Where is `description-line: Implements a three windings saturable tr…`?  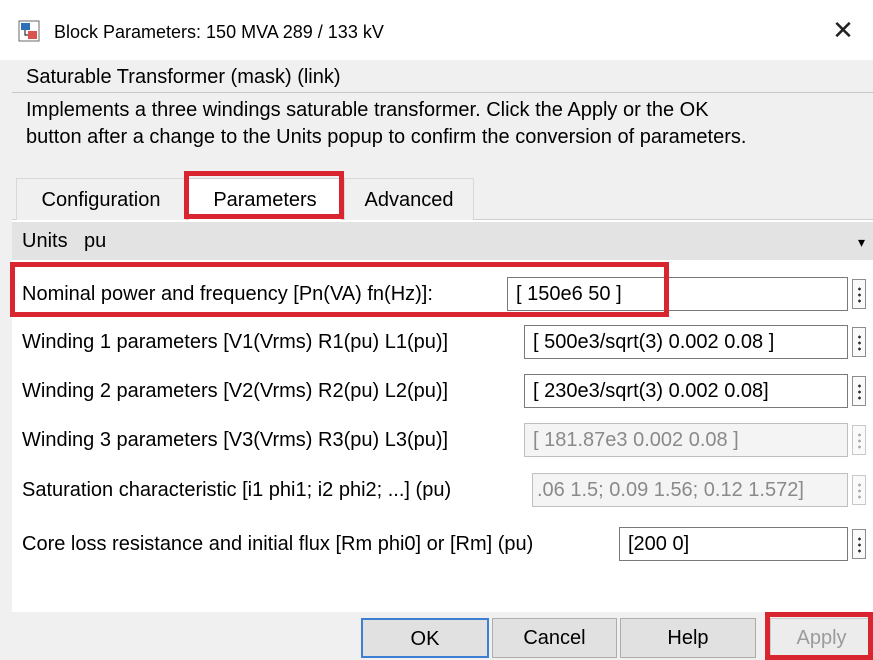 description-line: Implements a three windings saturable tr… is located at coordinates (367, 110).